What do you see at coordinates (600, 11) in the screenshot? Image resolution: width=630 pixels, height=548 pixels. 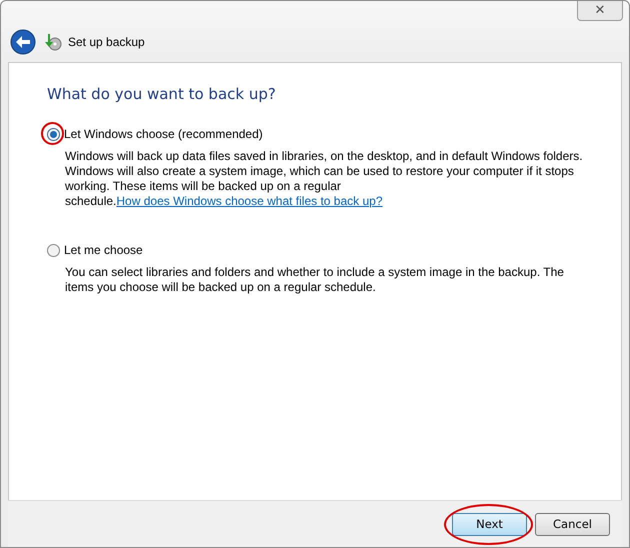 I see `close-button: ✕` at bounding box center [600, 11].